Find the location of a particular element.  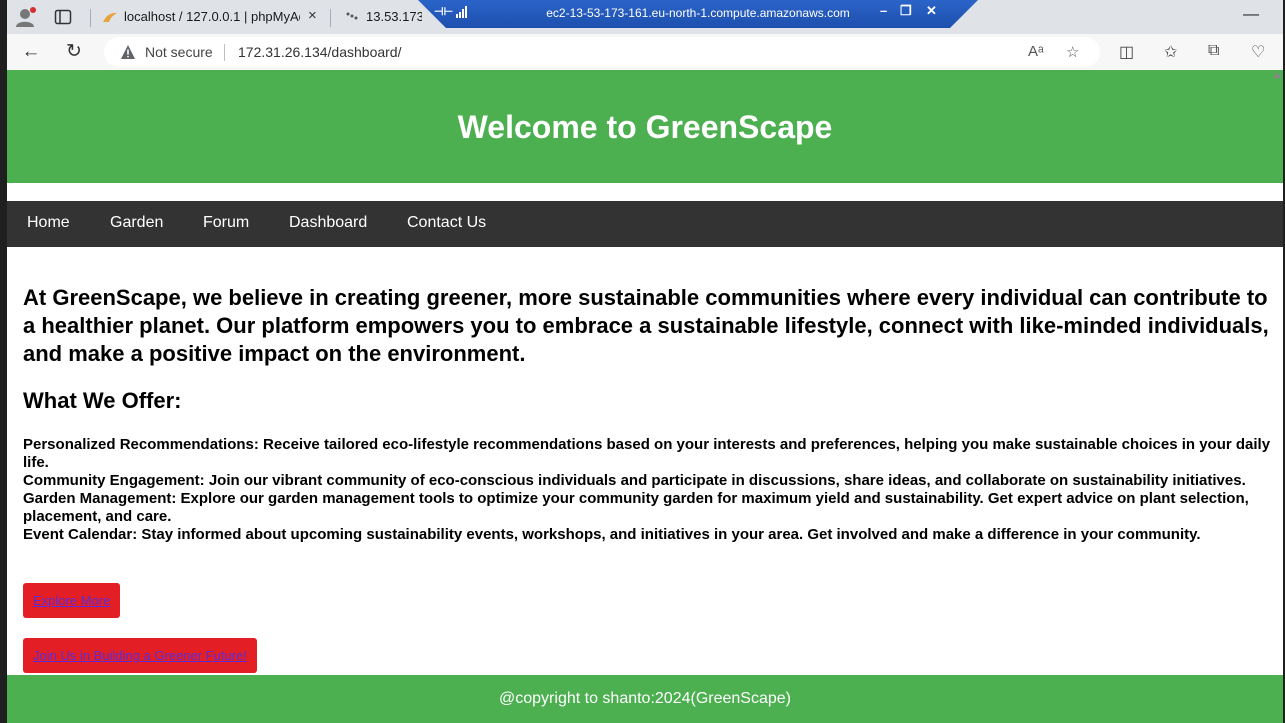

nav-home: Home is located at coordinates (48, 223).